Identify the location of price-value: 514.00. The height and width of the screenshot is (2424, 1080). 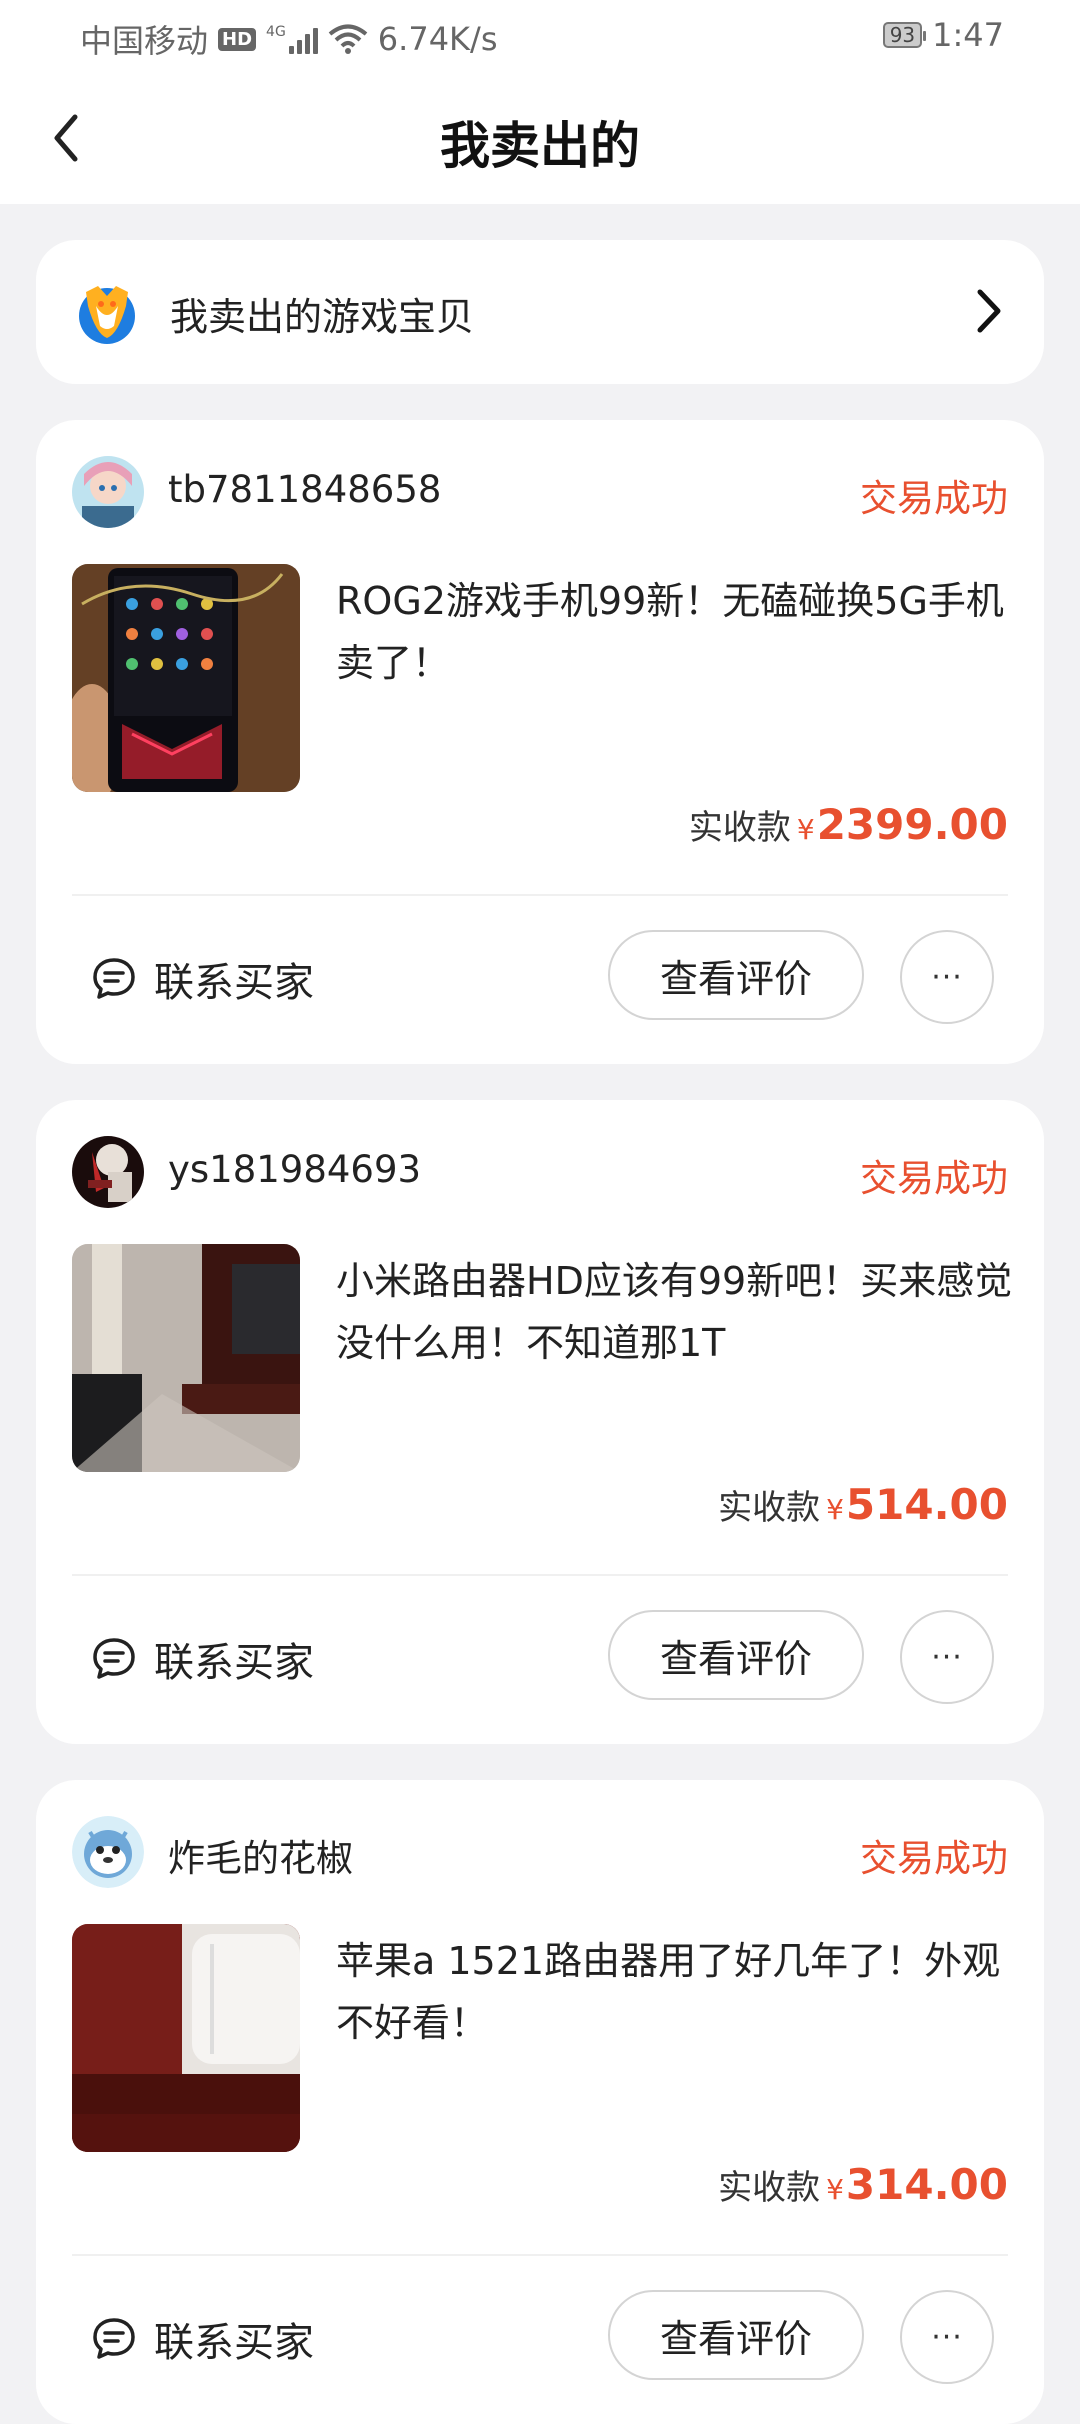
(926, 1504).